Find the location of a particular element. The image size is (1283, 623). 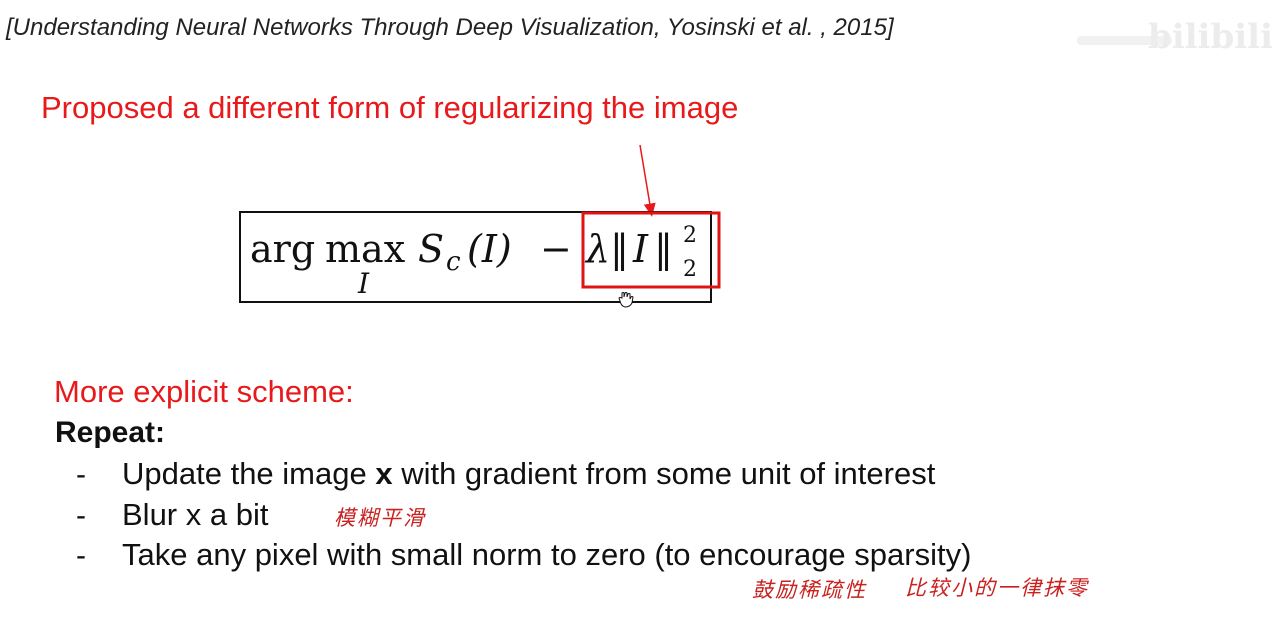

step-1-text-after: with gradient from some unit of interest is located at coordinates (664, 473).